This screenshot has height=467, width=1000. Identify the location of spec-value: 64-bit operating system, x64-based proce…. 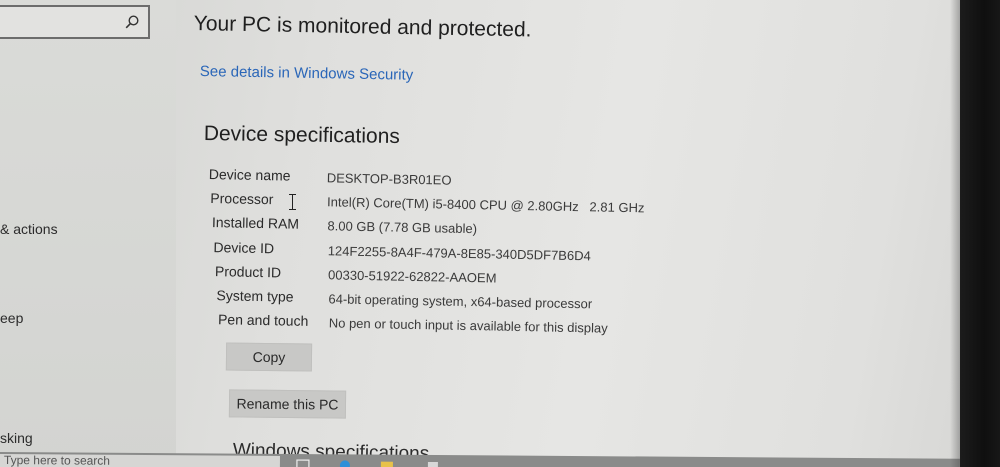
(460, 301).